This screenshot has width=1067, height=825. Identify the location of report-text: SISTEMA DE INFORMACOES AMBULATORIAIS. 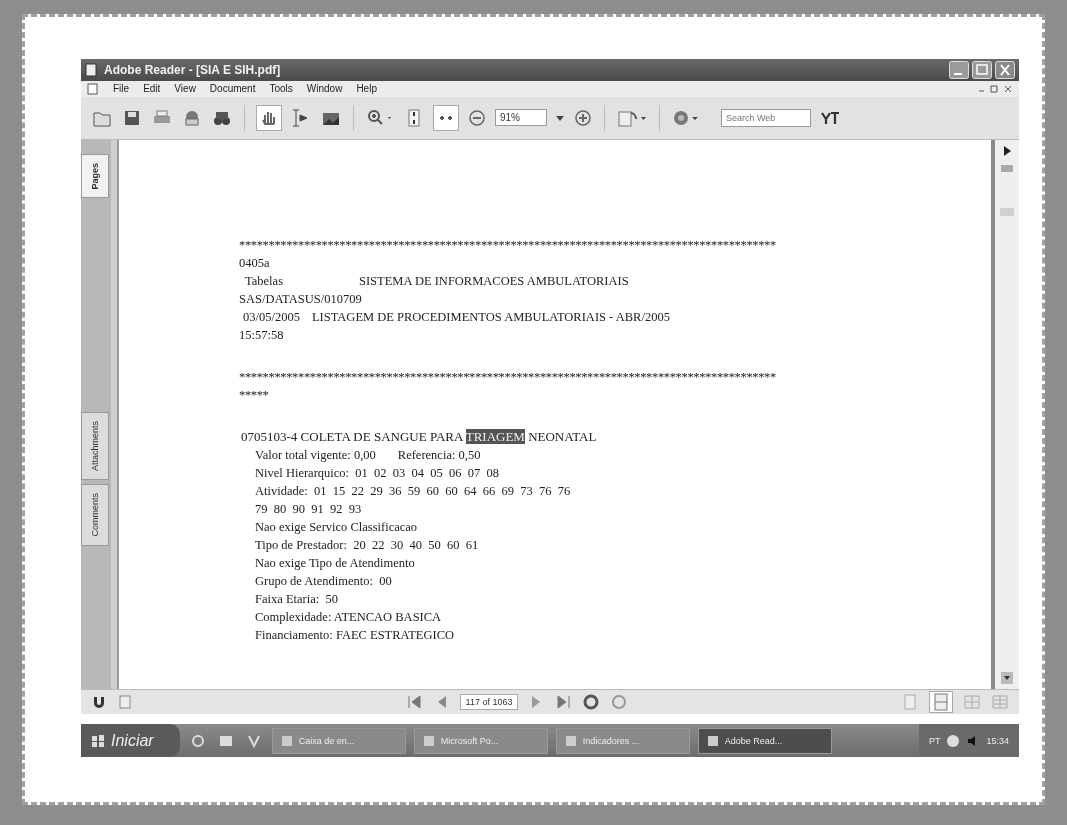
(494, 281).